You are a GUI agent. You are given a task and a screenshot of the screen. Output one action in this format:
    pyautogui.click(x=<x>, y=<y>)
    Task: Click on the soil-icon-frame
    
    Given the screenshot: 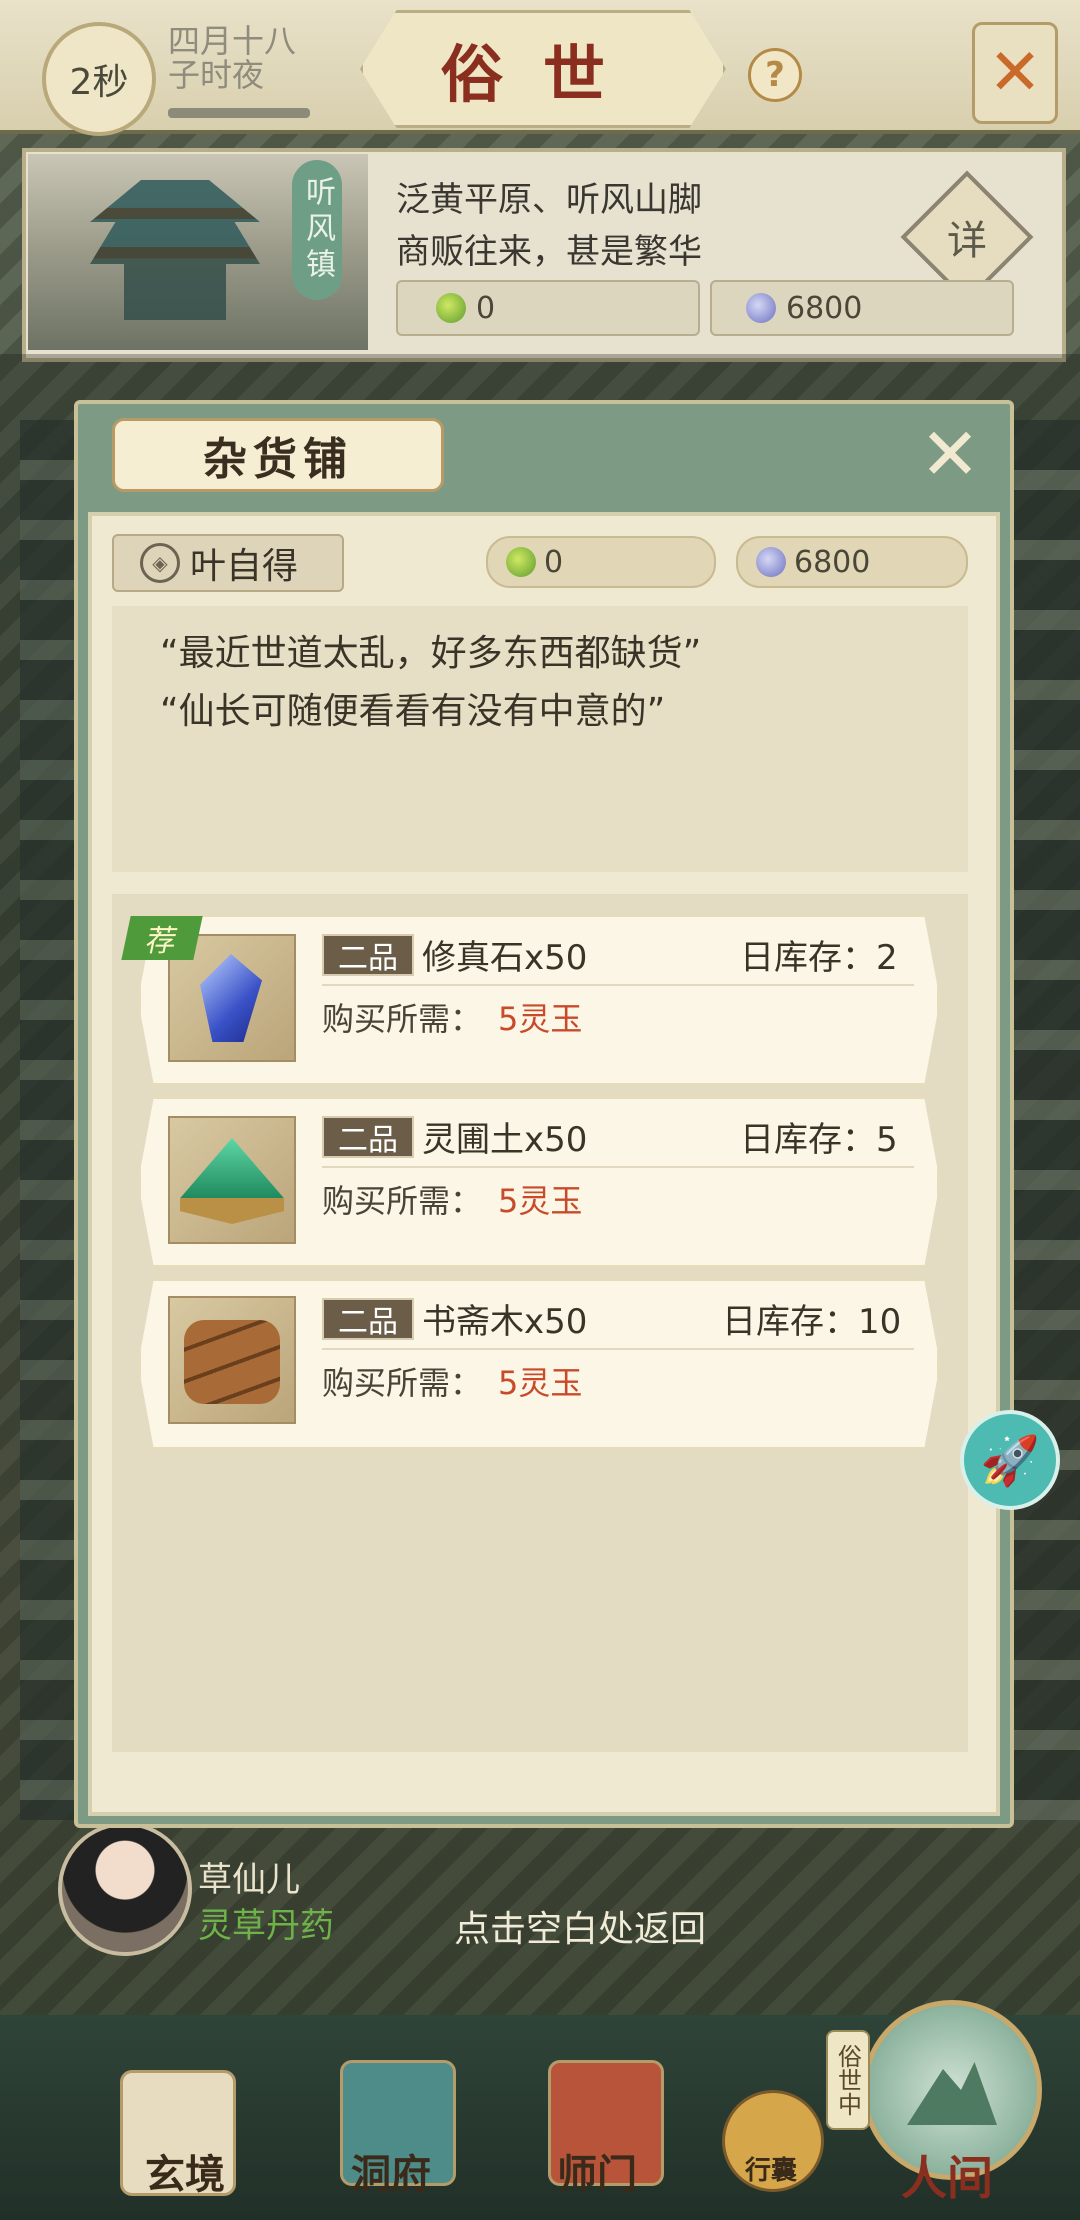 What is the action you would take?
    pyautogui.click(x=232, y=1180)
    